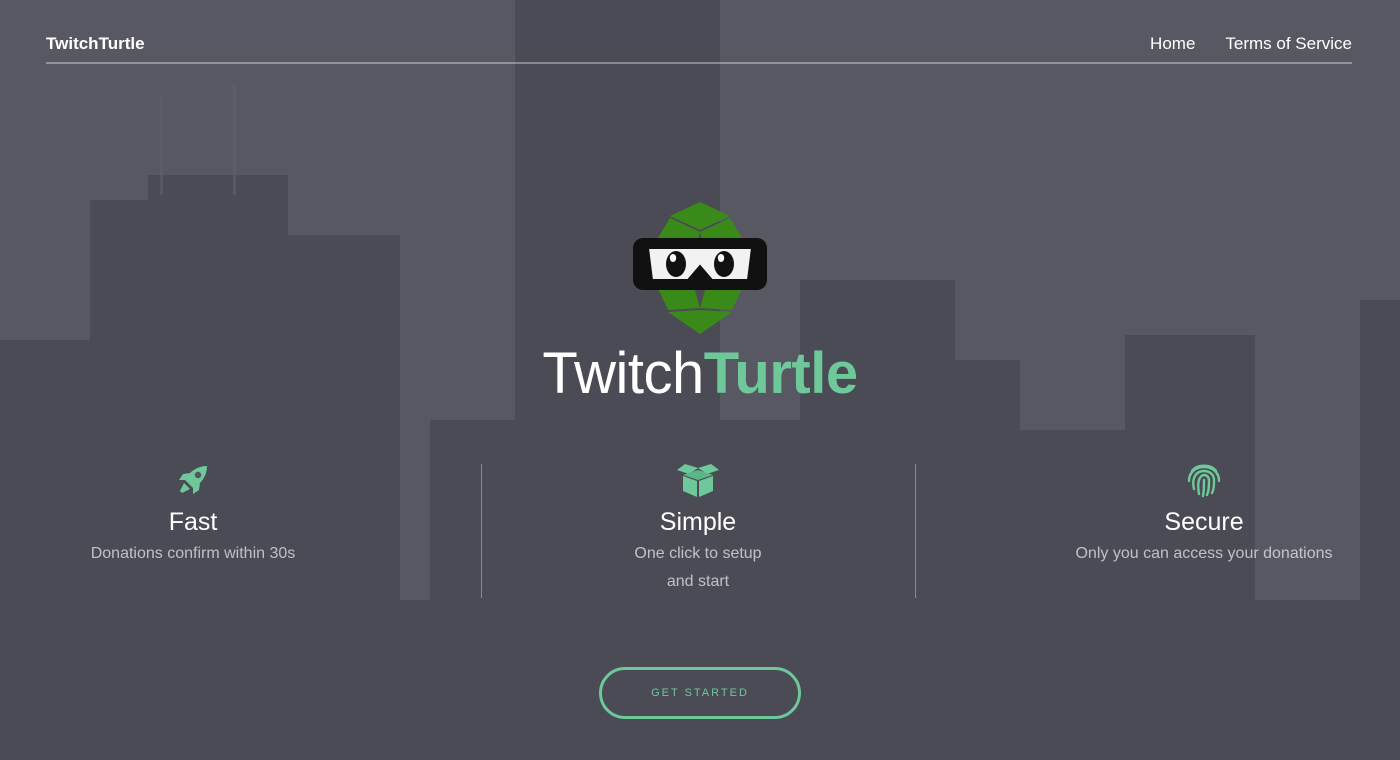 This screenshot has height=760, width=1400. I want to click on hero-title: TwitchTurtle, so click(700, 374).